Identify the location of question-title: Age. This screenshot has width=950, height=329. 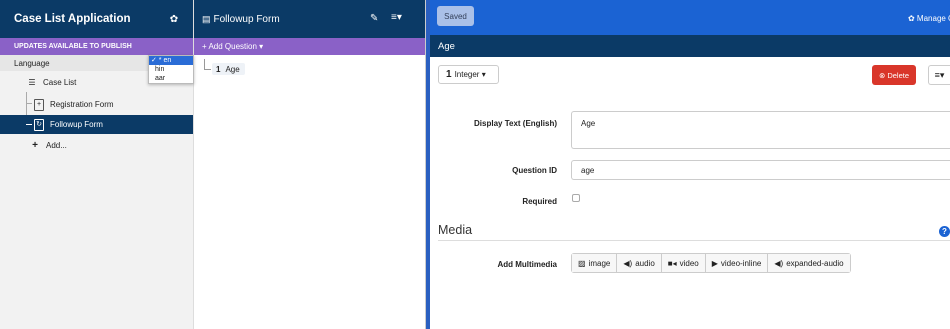
(690, 46).